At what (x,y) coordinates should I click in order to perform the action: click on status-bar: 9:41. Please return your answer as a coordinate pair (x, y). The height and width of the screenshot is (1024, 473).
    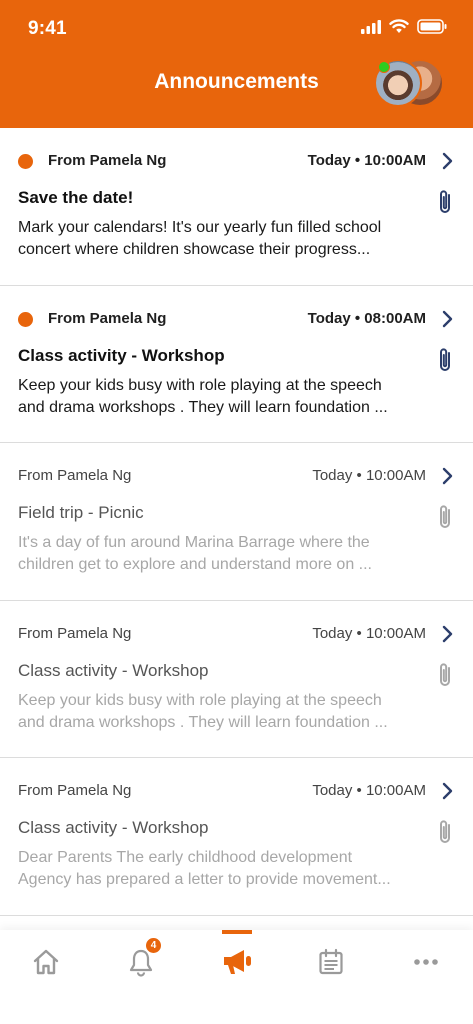
    Looking at the image, I should click on (236, 29).